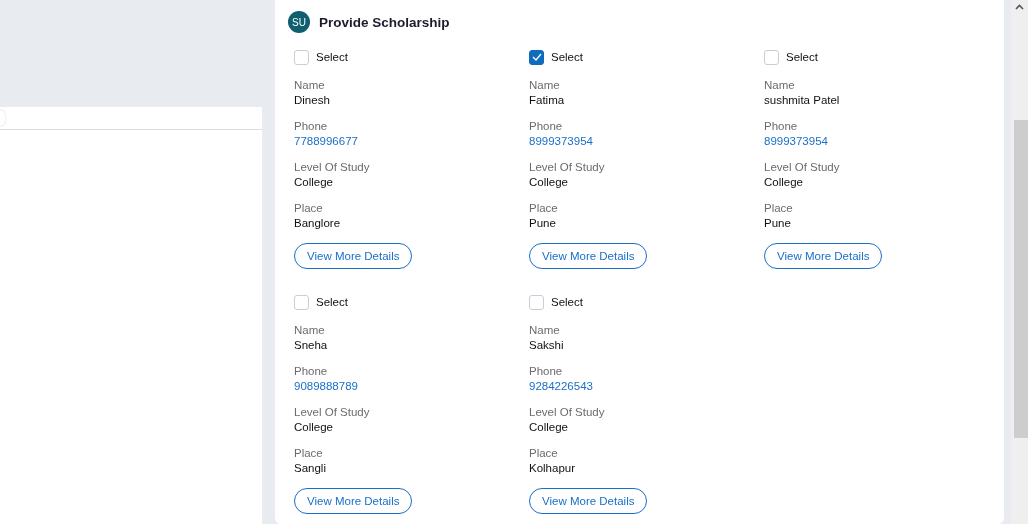 The height and width of the screenshot is (524, 1028). Describe the element at coordinates (318, 223) in the screenshot. I see `field-value: Banglore` at that location.